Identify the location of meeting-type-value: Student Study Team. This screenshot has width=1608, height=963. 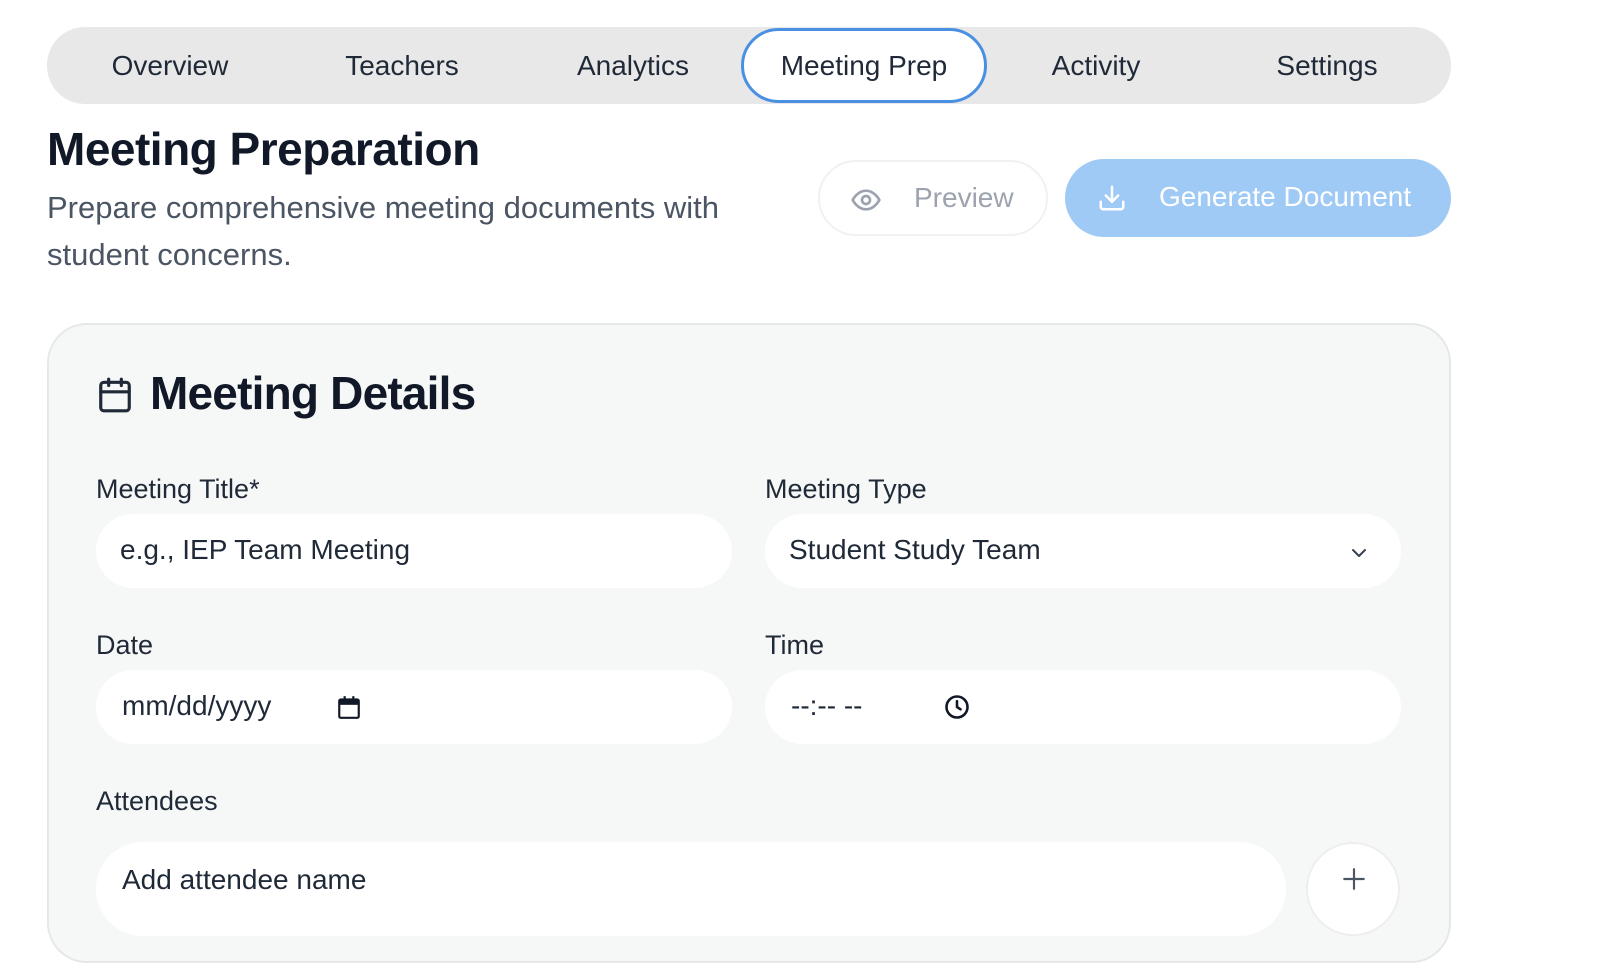
(915, 549).